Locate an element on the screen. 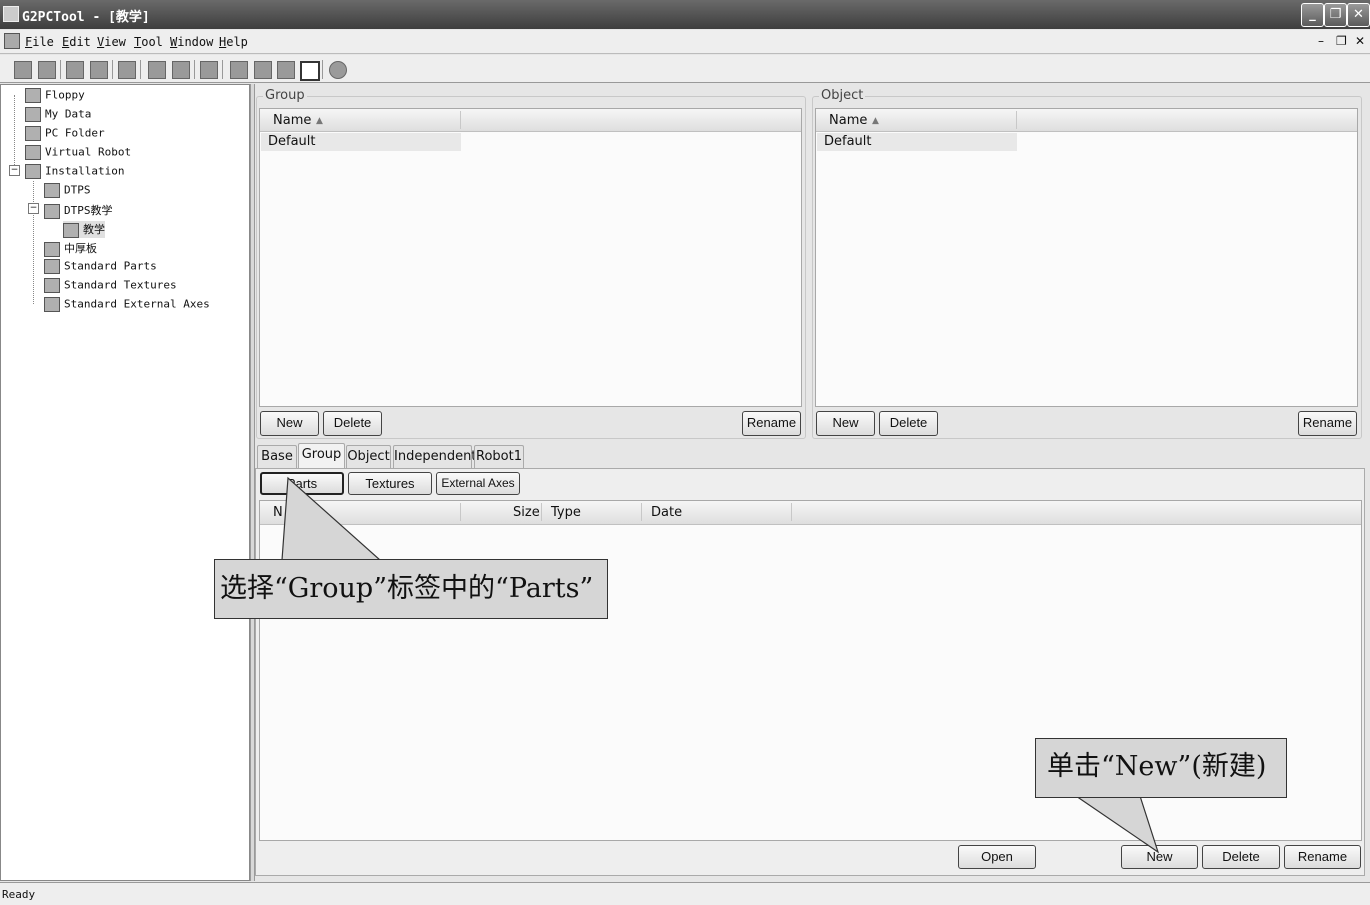 The width and height of the screenshot is (1370, 905). name-column-header: N is located at coordinates (278, 512).